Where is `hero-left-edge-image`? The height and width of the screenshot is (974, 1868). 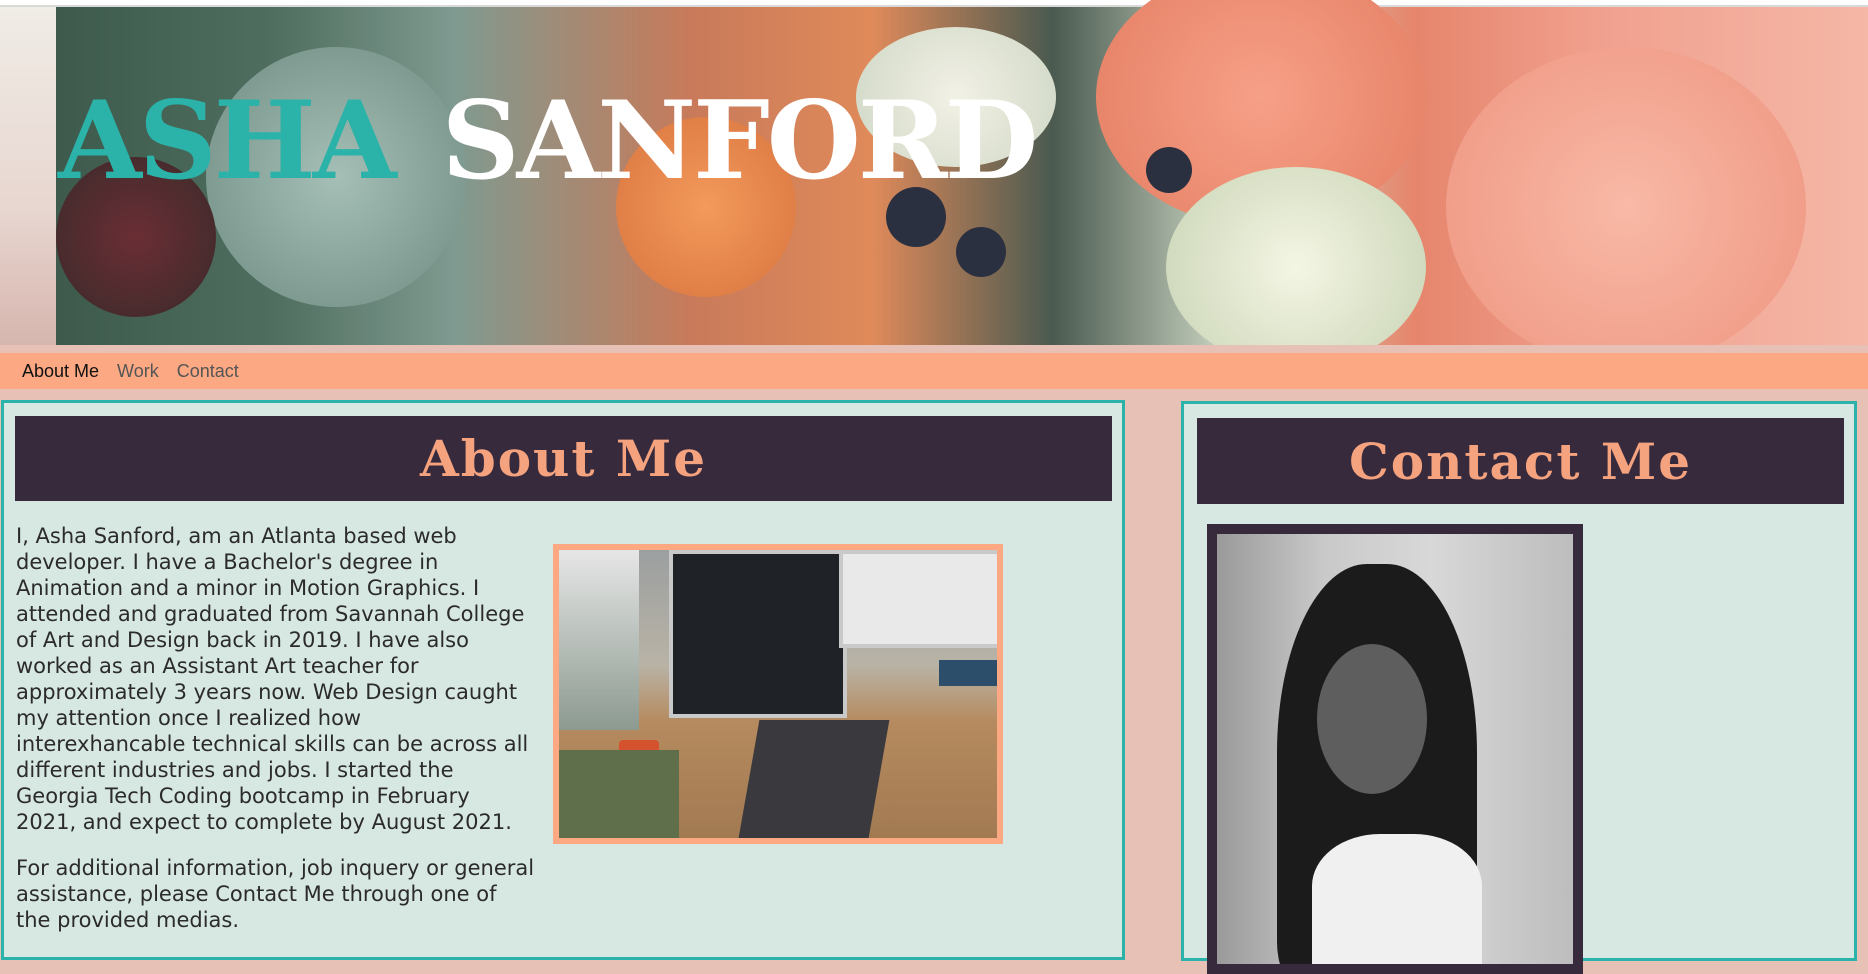 hero-left-edge-image is located at coordinates (28, 176).